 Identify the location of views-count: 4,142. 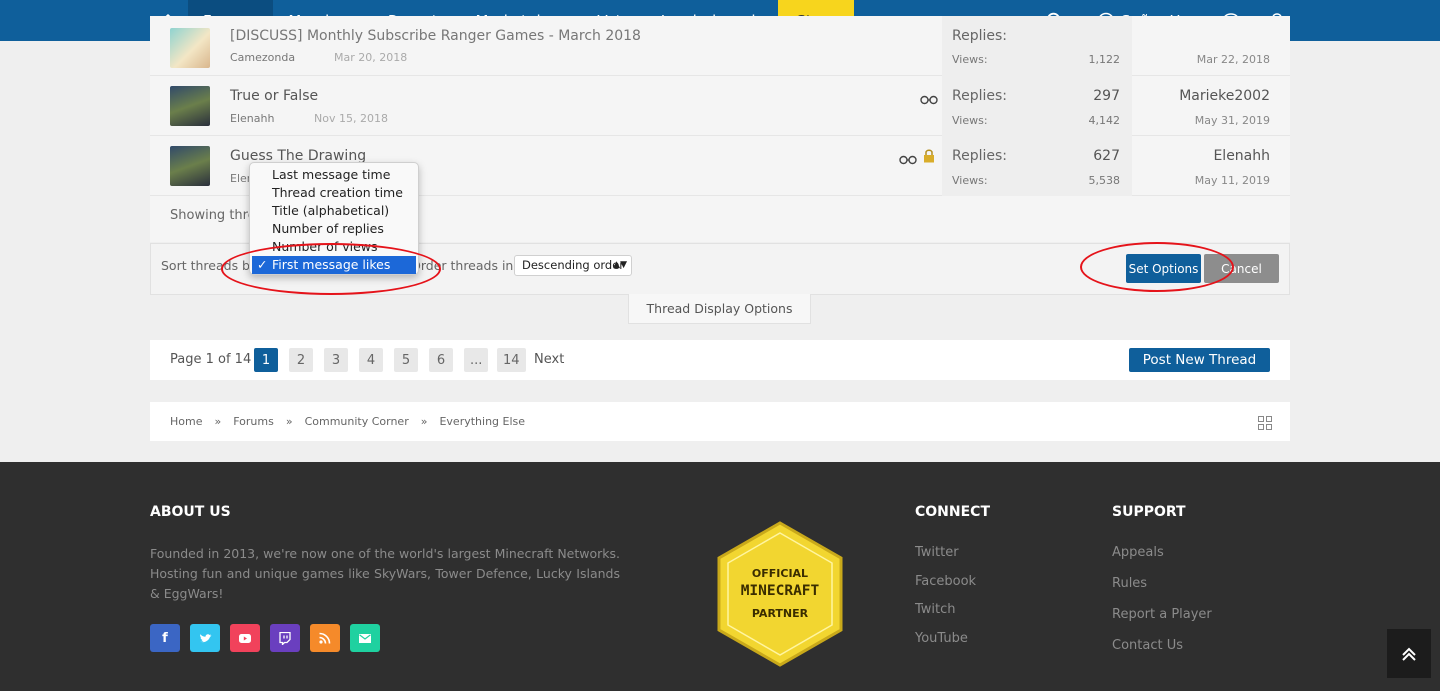
(1104, 120).